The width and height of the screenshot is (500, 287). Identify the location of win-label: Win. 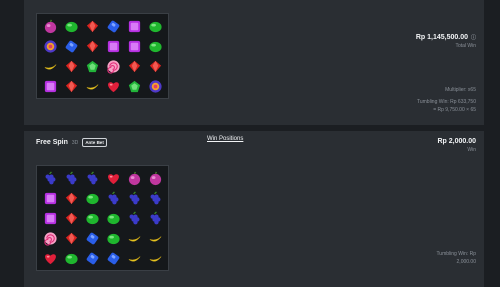
(471, 150).